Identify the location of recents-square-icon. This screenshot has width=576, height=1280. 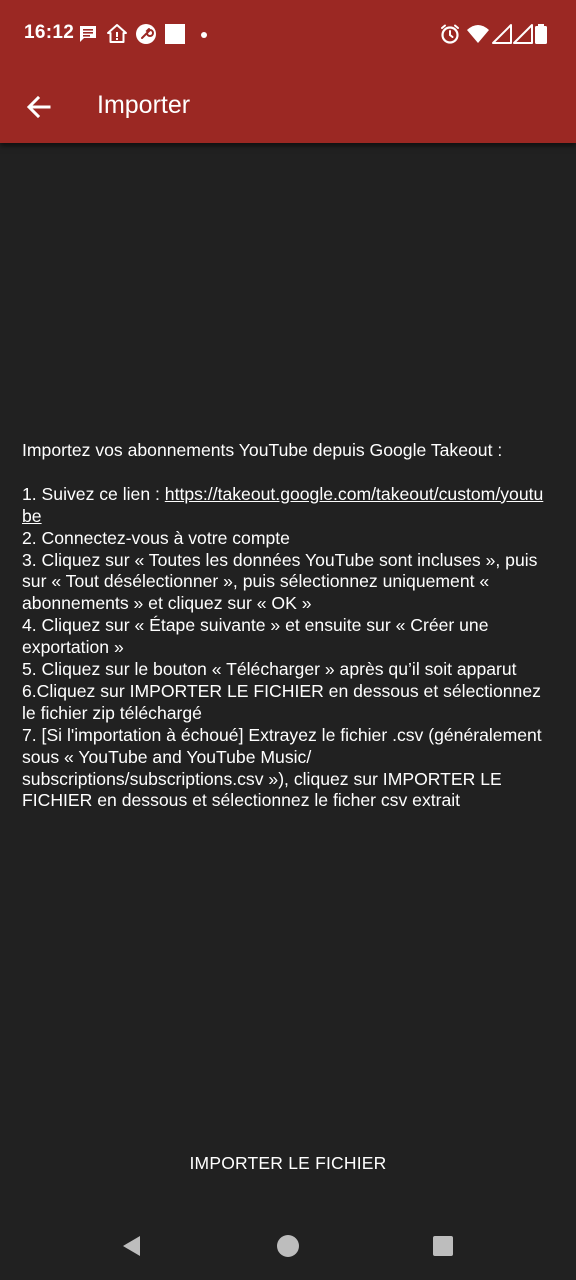
(443, 1246).